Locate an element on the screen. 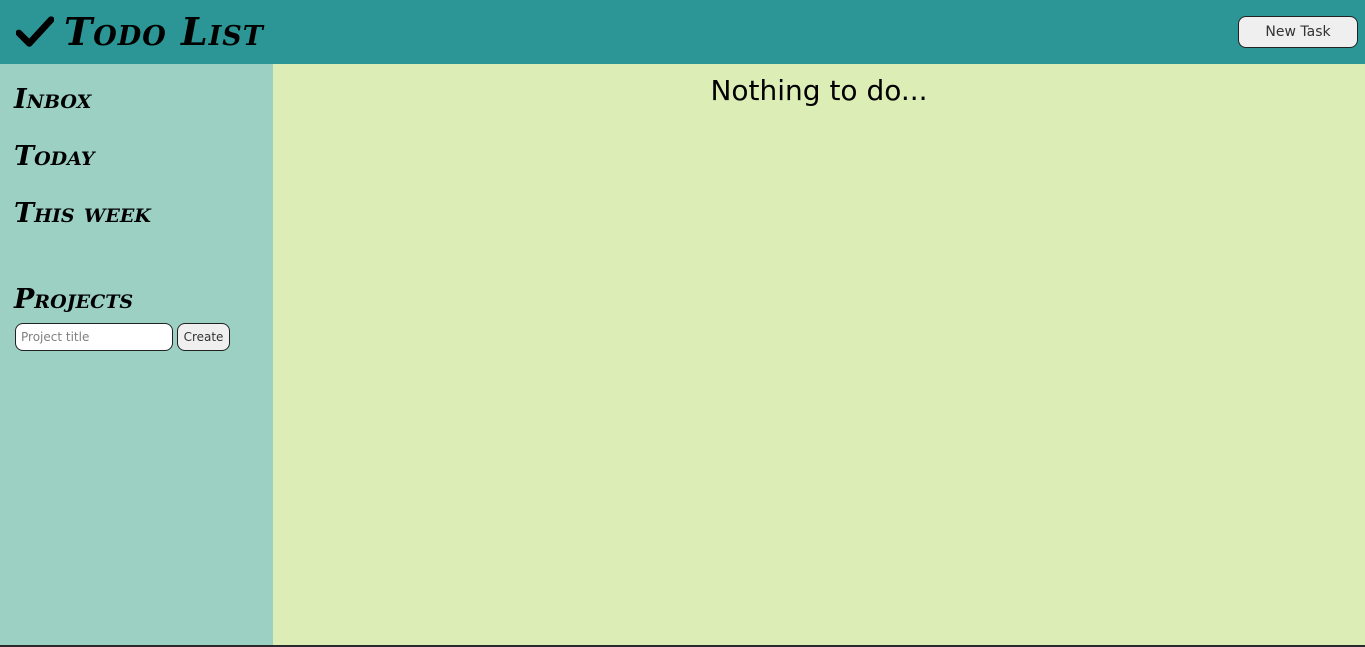 This screenshot has width=1365, height=647. app-title: Todo List is located at coordinates (164, 31).